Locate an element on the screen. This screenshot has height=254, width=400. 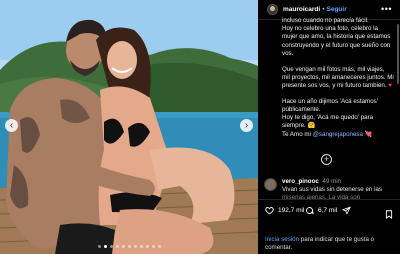
post-actions: 192,7 mil 6,7 mil is located at coordinates (329, 210).